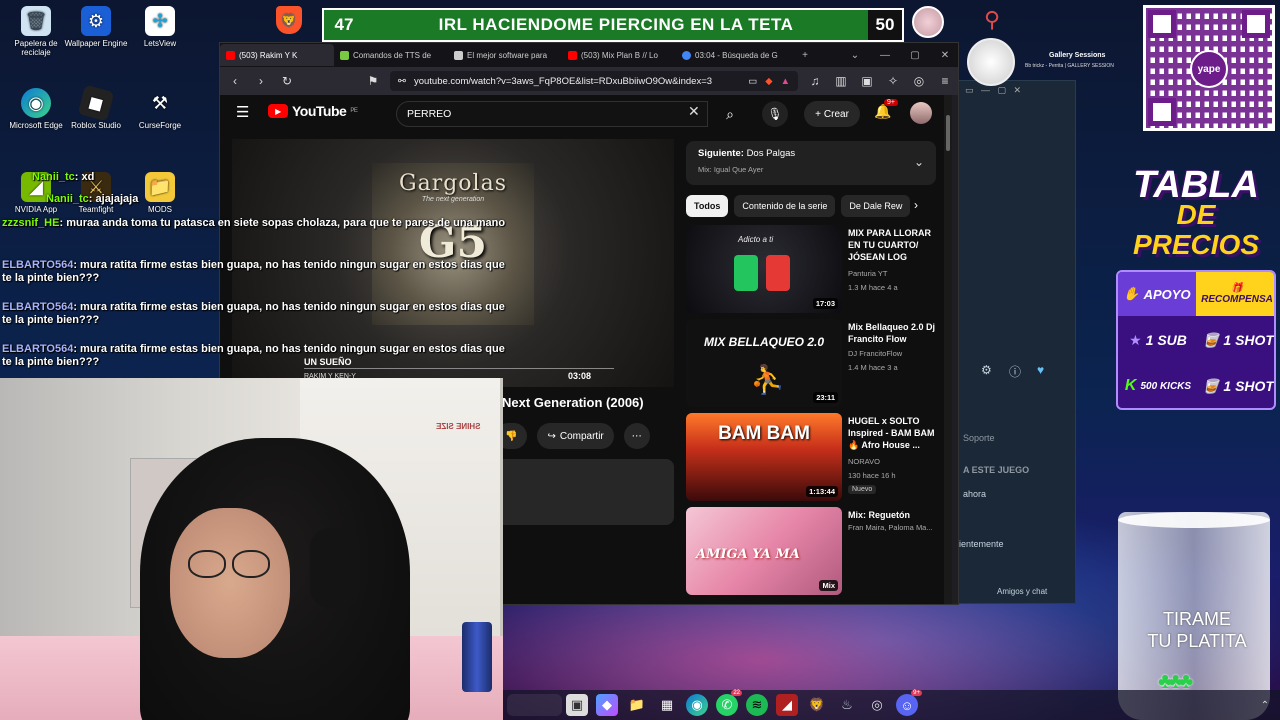 This screenshot has height=720, width=1280. Describe the element at coordinates (877, 705) in the screenshot. I see `obs-icon: ◎` at that location.